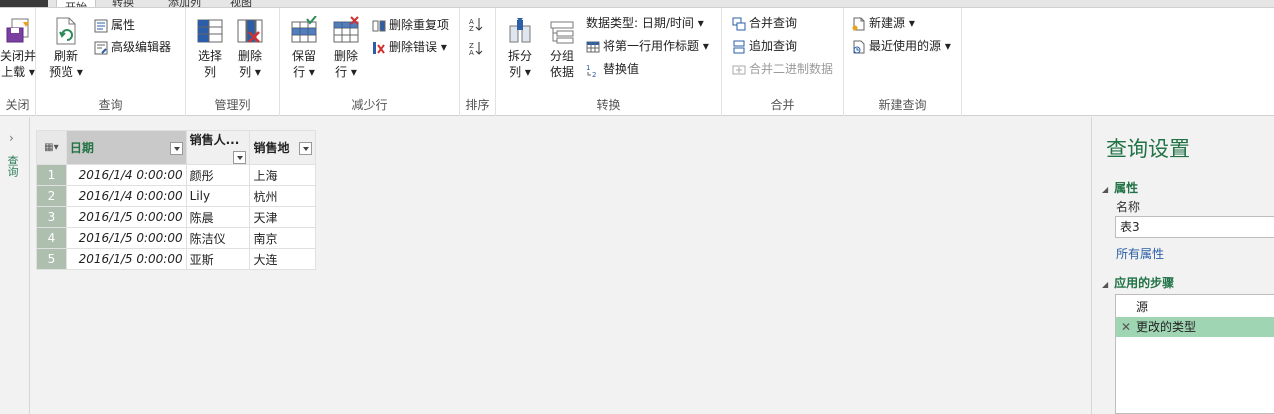 The image size is (1274, 414). I want to click on remove-rows-button: 删除 行 ▾, so click(346, 48).